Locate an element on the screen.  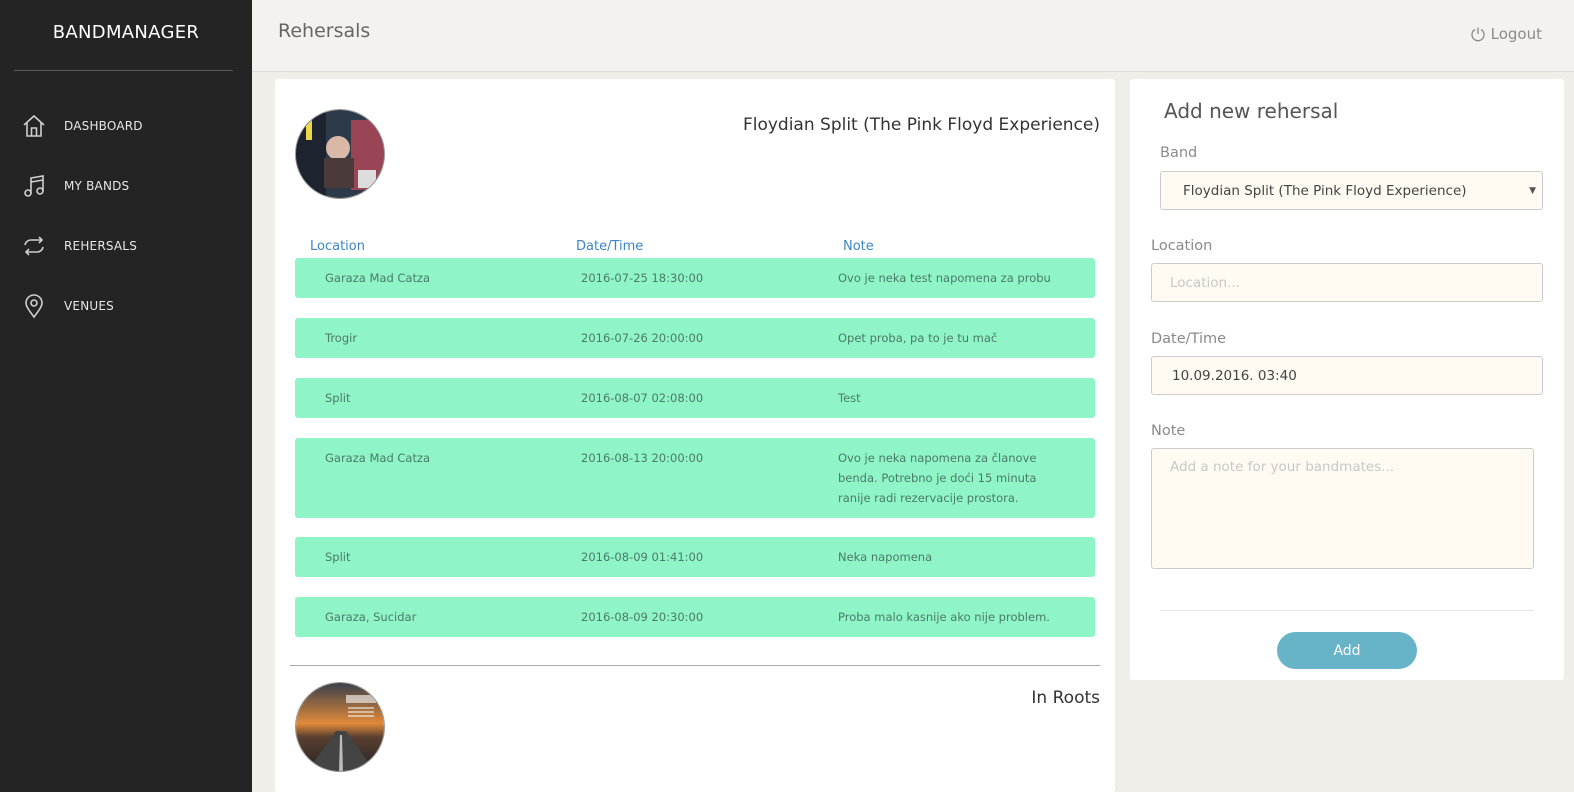
column-header-note: Note is located at coordinates (858, 246).